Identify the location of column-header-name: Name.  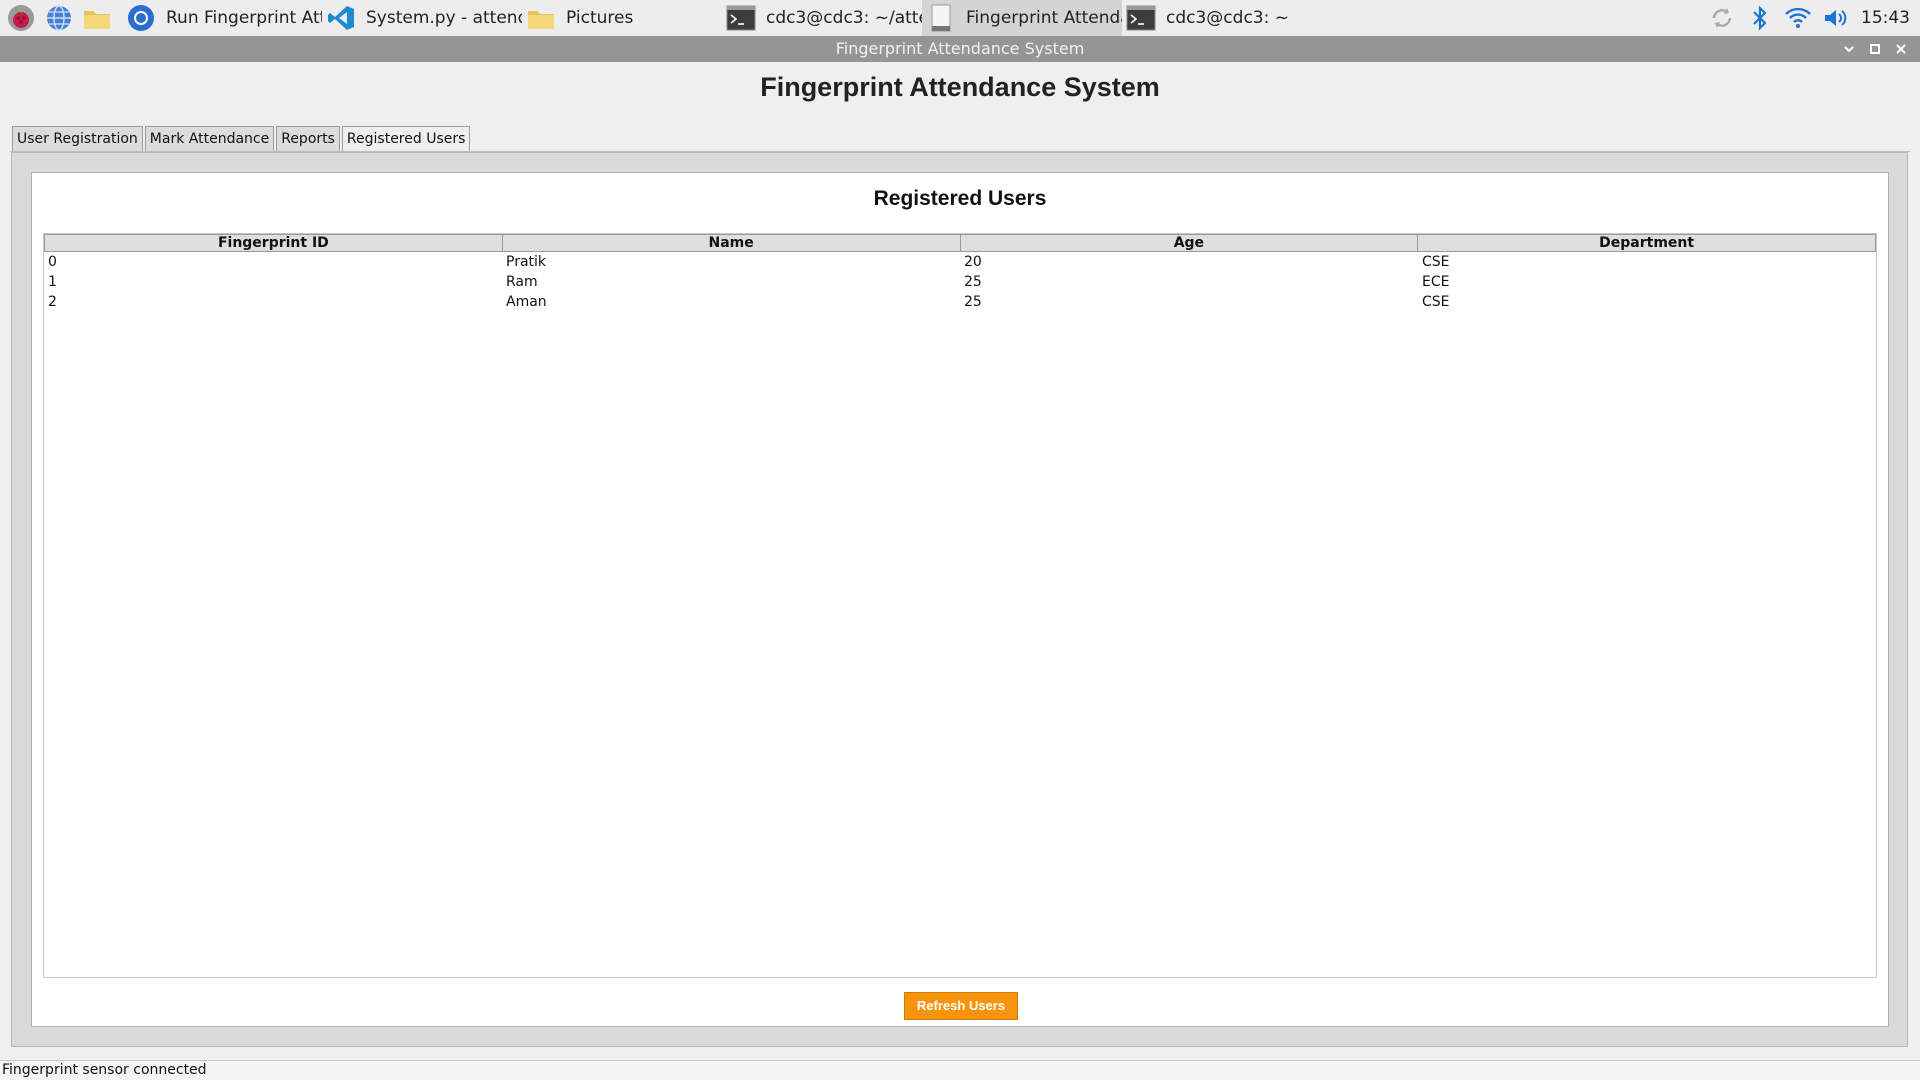
(731, 243).